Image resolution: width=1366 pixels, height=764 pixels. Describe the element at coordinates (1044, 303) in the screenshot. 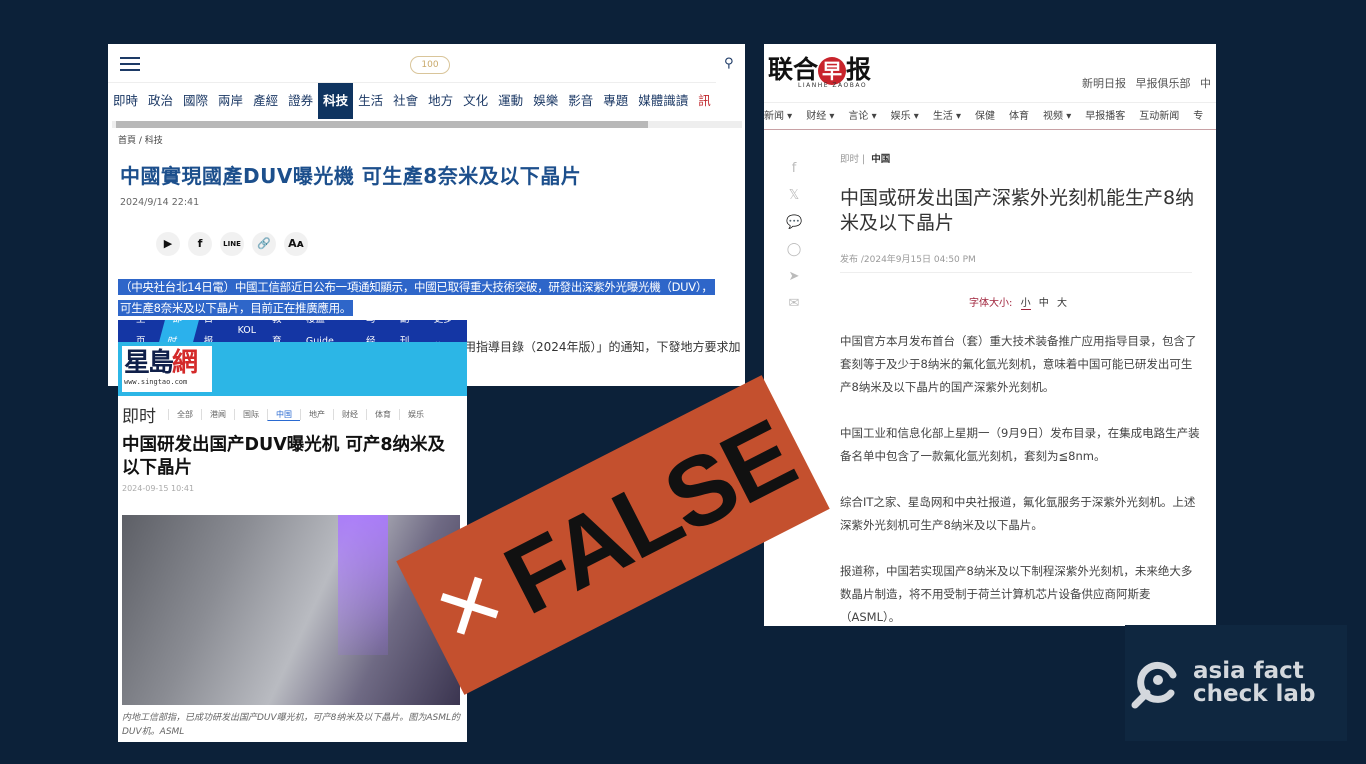

I see `font-size-medium: 中` at that location.